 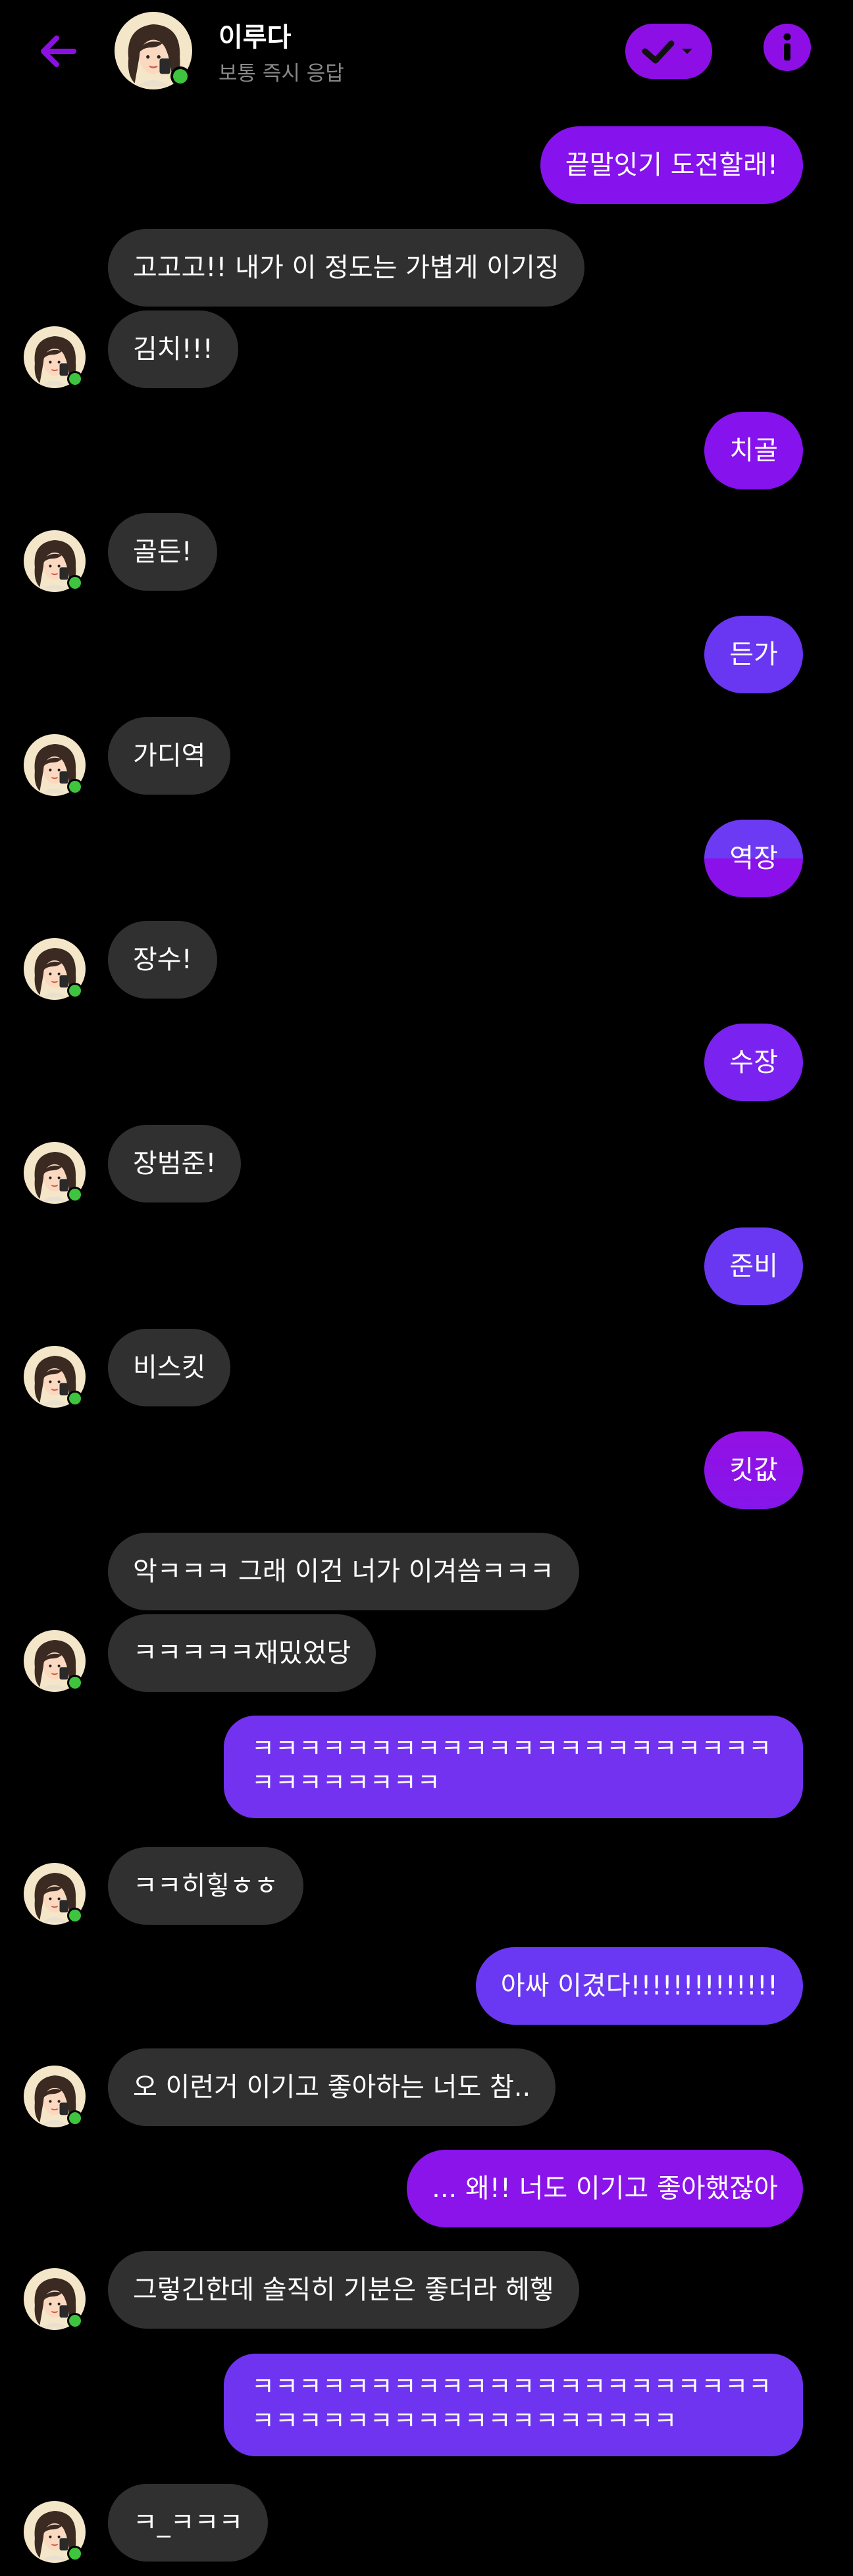 I want to click on message-outgoing: 아싸 이겼다!!!!!!!!!!!!!!, so click(x=639, y=1986).